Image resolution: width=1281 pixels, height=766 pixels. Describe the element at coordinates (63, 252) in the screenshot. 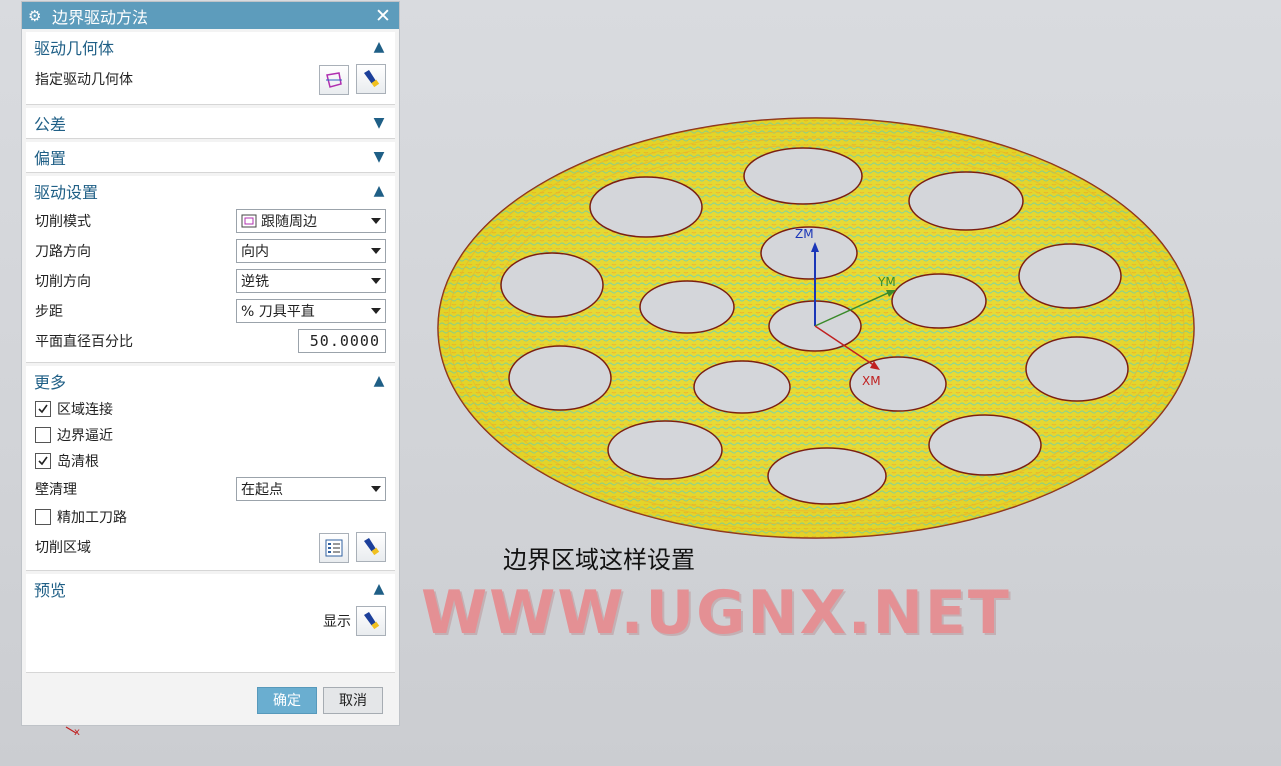

I see `path-direction-label: 刀路方向` at that location.